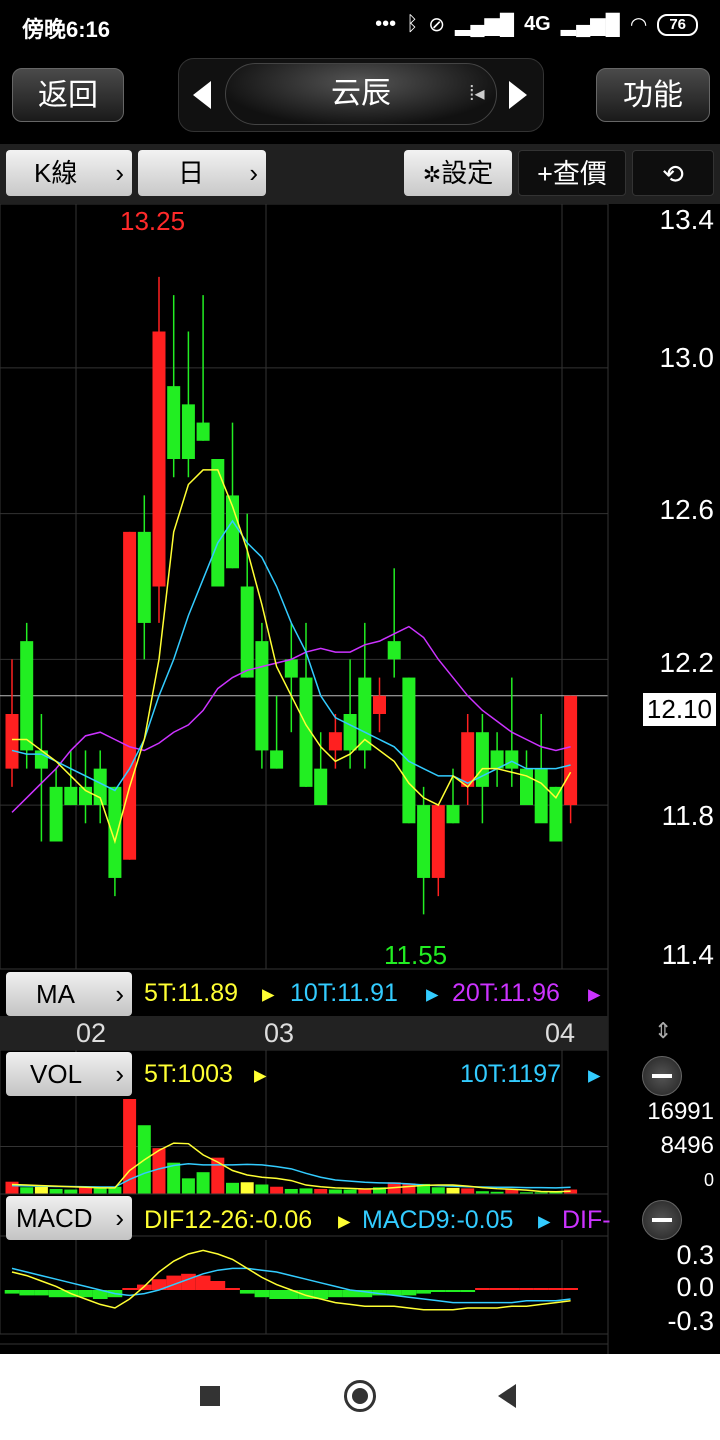 This screenshot has width=720, height=1440. Describe the element at coordinates (687, 1145) in the screenshot. I see `vol-axis-tick: 8496` at that location.